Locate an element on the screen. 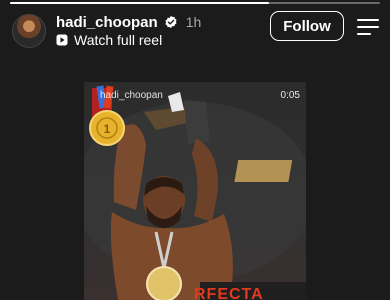  username: hadi_choopan is located at coordinates (107, 22).